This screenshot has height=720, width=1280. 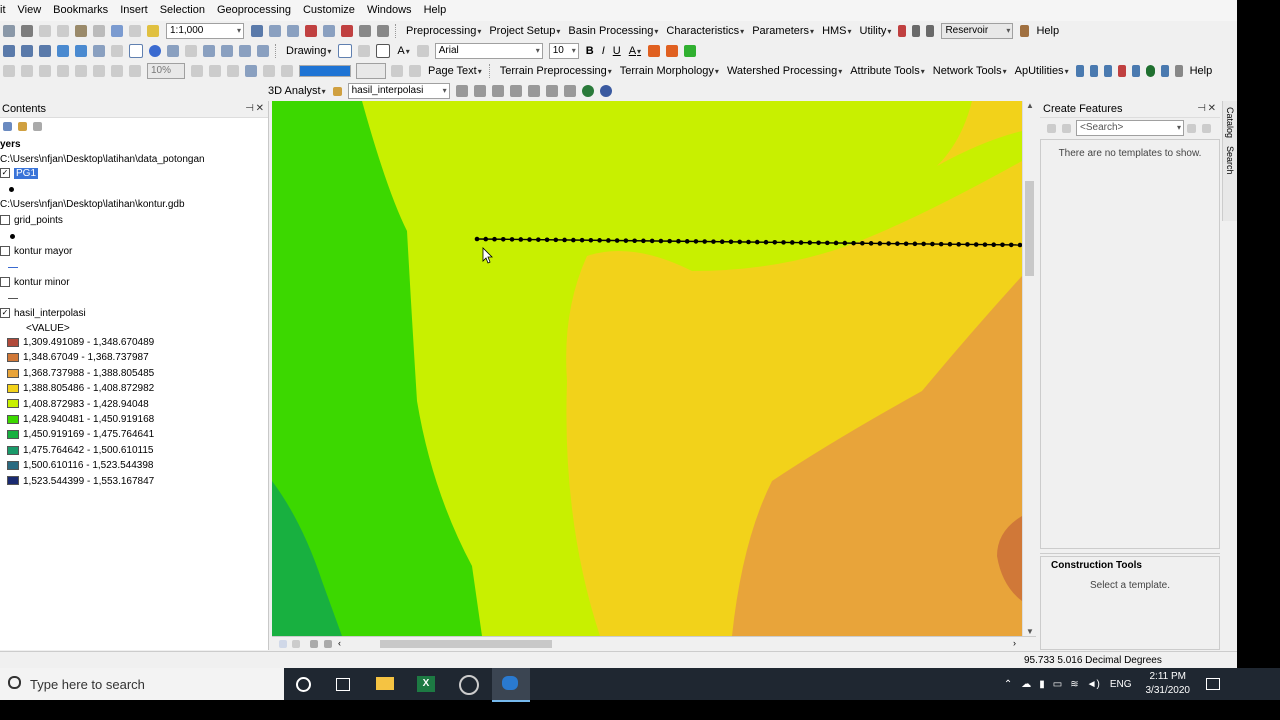 I want to click on profile-graph-icon, so click(x=569, y=91).